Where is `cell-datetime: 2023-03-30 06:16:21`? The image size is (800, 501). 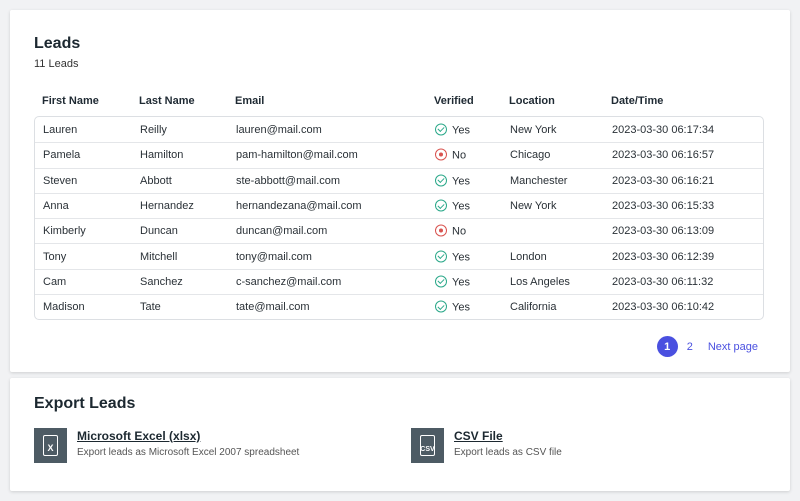 cell-datetime: 2023-03-30 06:16:21 is located at coordinates (663, 181).